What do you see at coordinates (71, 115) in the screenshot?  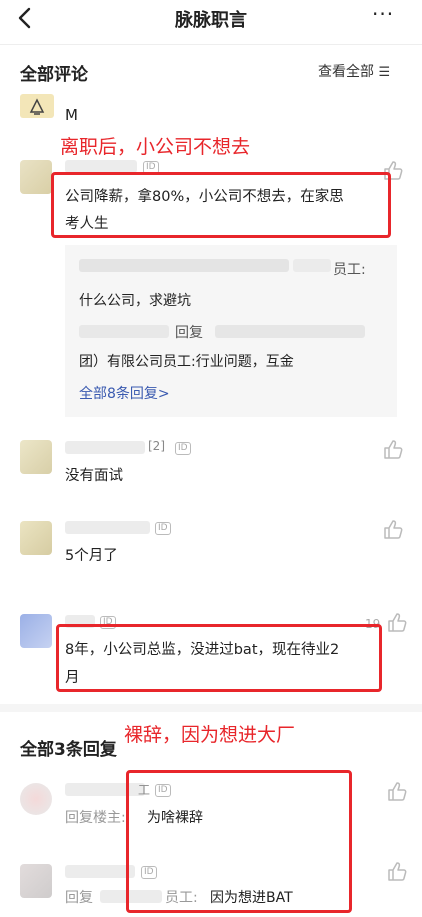 I see `comment-text: M` at bounding box center [71, 115].